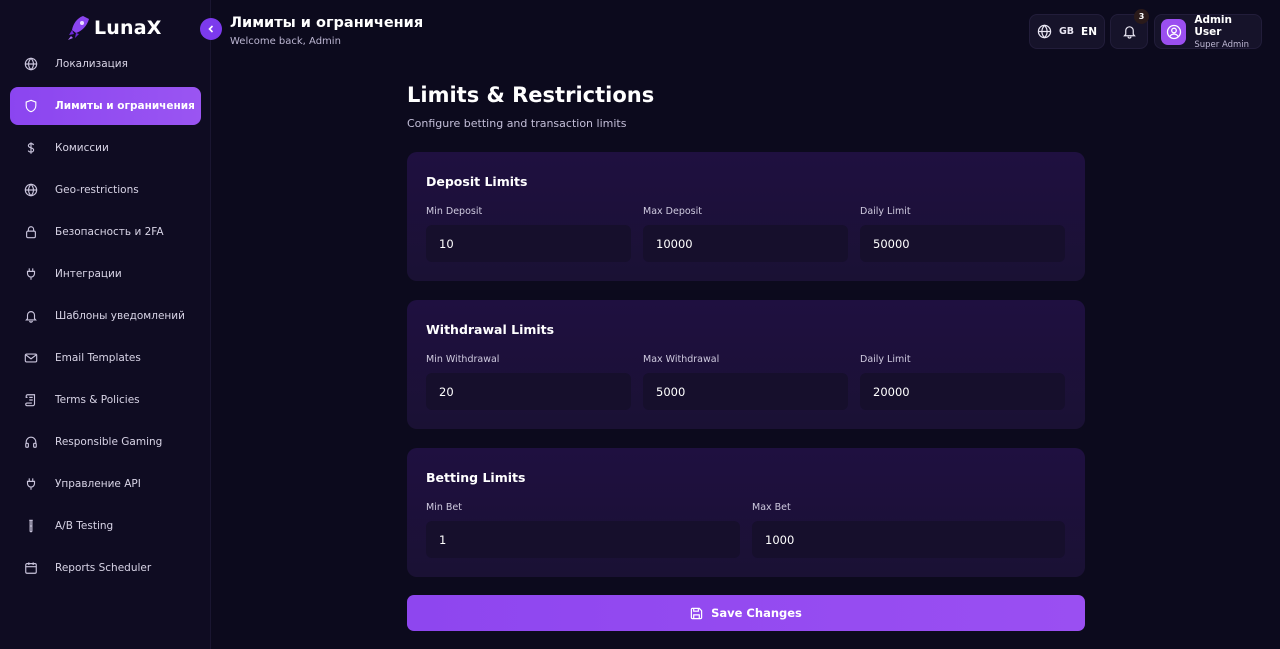  I want to click on sidebar-item-label: Reports Scheduler, so click(103, 568).